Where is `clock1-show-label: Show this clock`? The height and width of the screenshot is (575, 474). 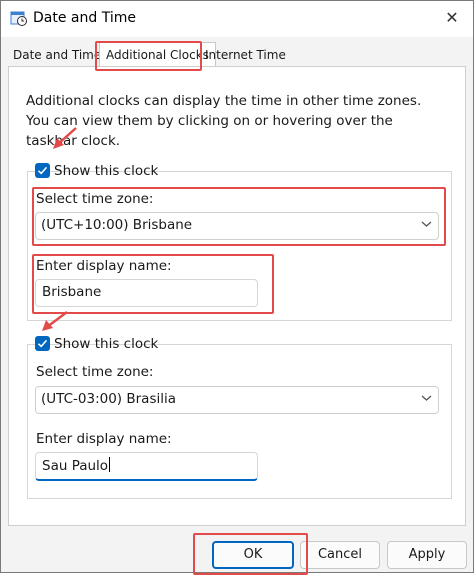 clock1-show-label: Show this clock is located at coordinates (106, 171).